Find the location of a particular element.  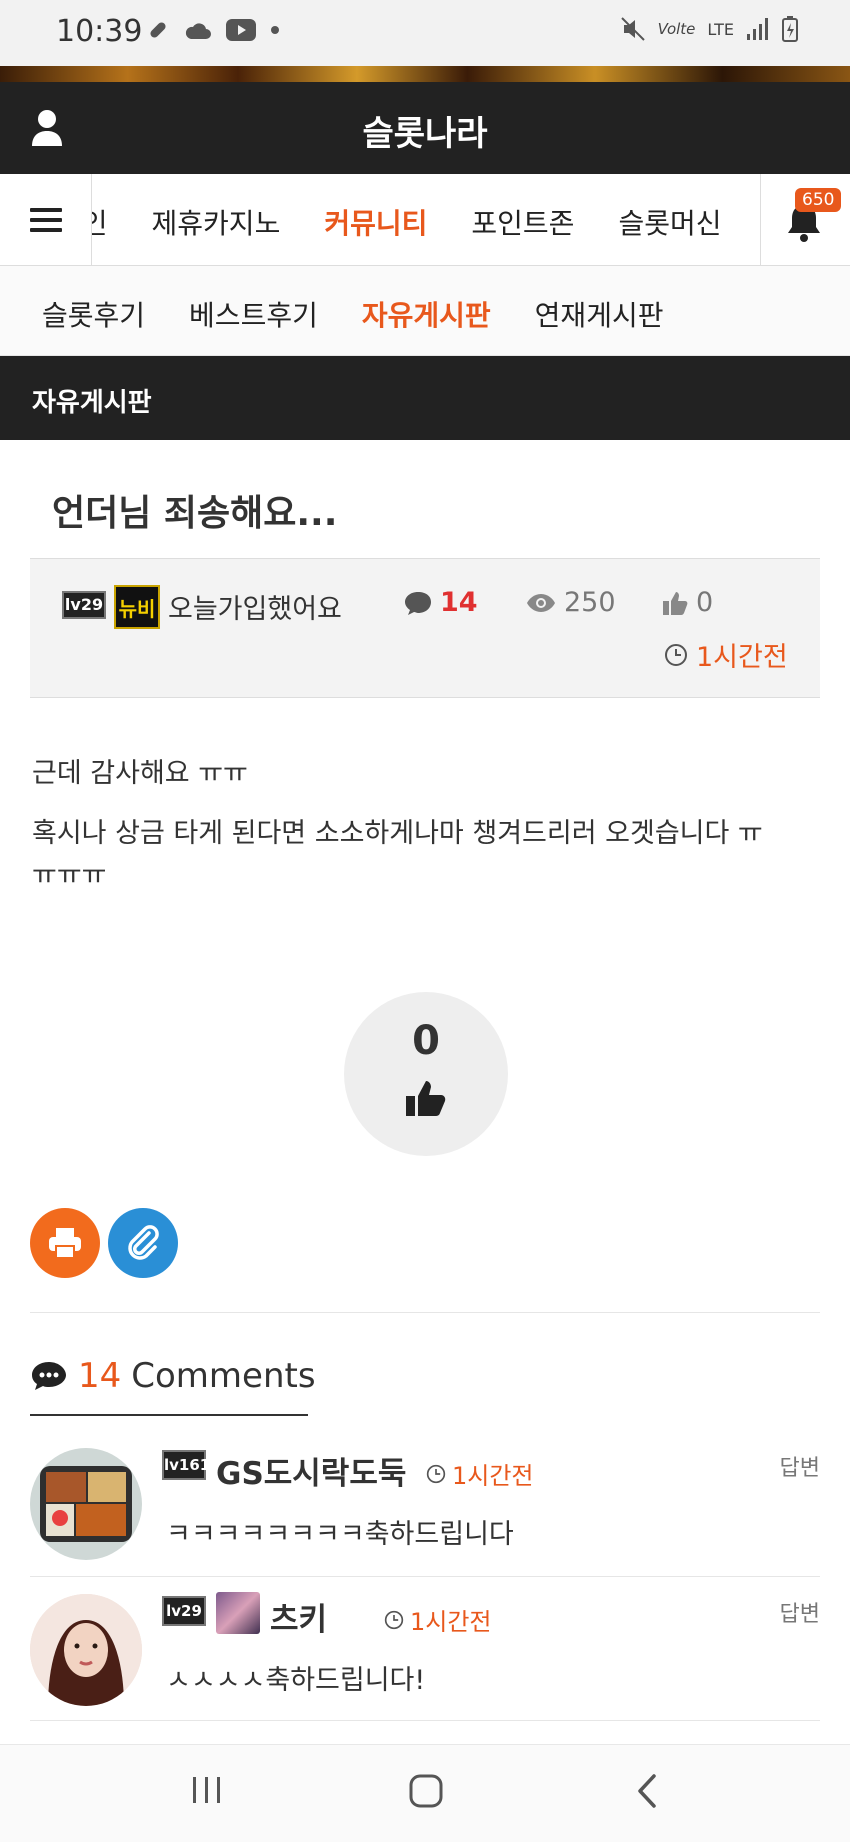

commenter-name: 츠키 is located at coordinates (298, 1616).